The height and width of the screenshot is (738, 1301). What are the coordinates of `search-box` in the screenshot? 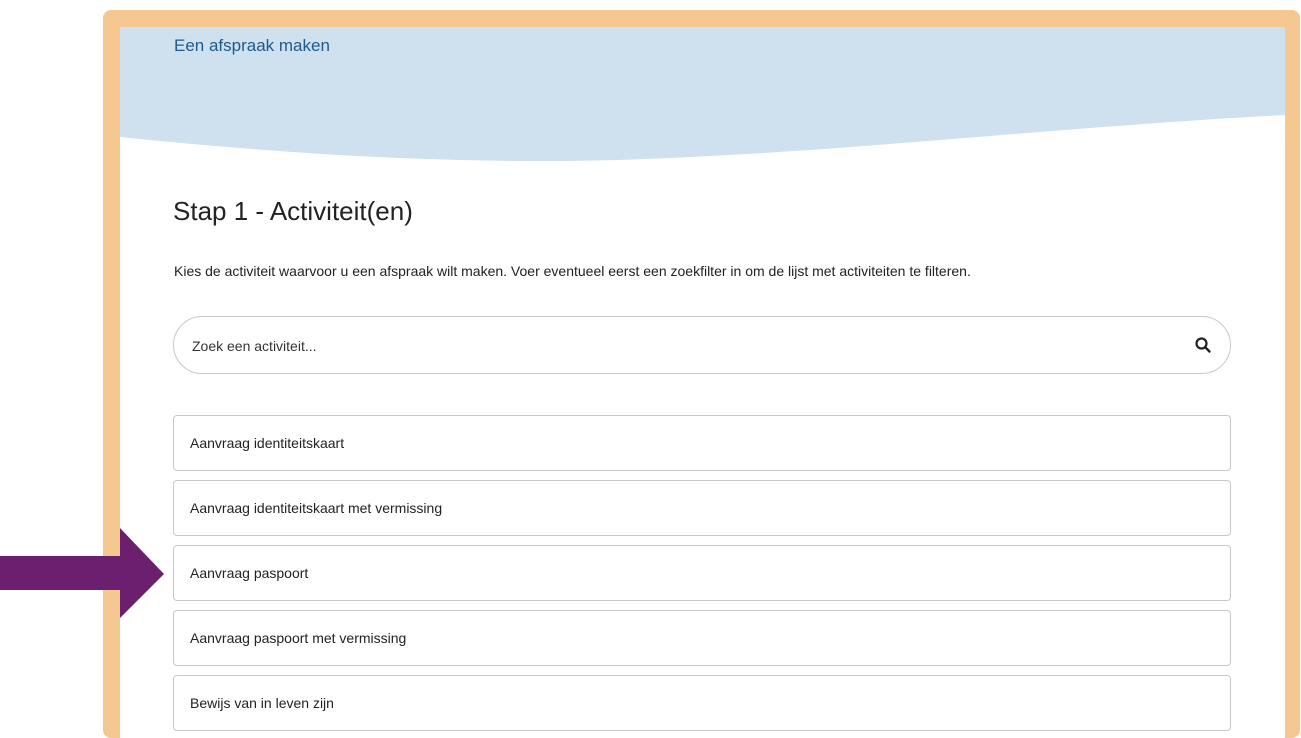 It's located at (702, 345).